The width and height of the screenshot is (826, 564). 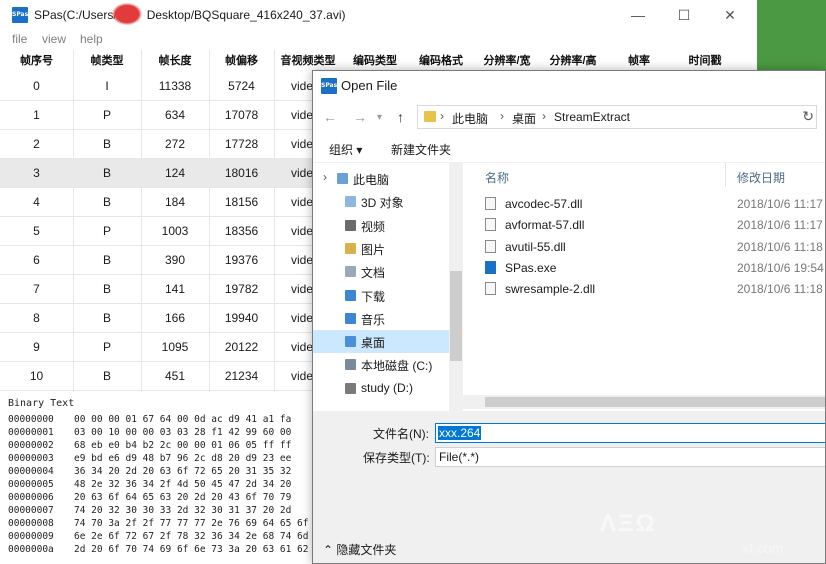 What do you see at coordinates (175, 260) in the screenshot?
I see `table-cell: 390` at bounding box center [175, 260].